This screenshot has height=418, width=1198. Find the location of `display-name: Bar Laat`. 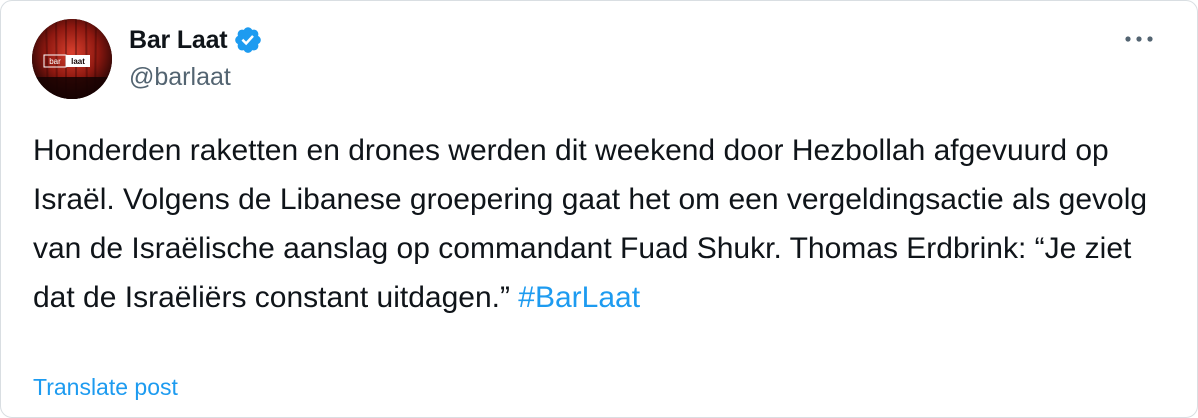

display-name: Bar Laat is located at coordinates (178, 40).